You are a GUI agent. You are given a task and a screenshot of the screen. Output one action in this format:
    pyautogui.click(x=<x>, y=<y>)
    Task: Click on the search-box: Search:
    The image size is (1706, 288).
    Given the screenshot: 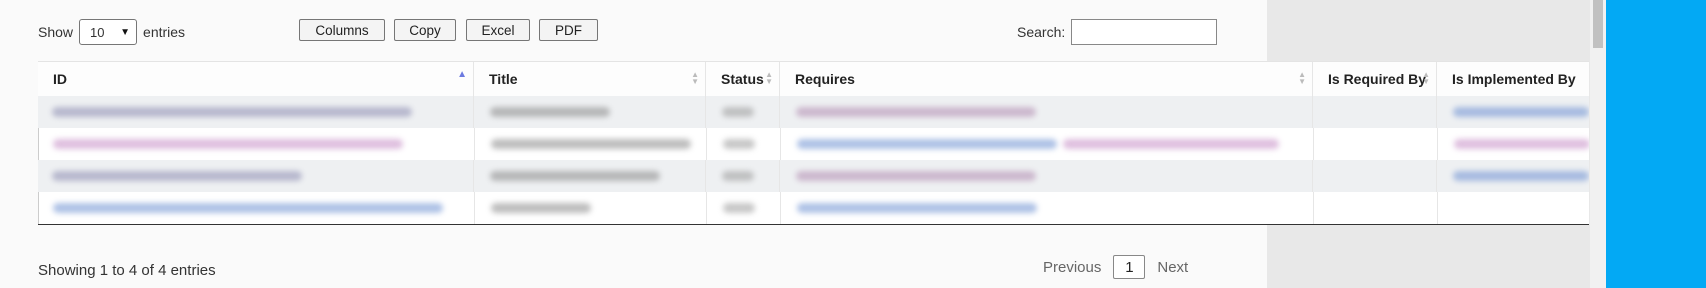 What is the action you would take?
    pyautogui.click(x=1117, y=32)
    